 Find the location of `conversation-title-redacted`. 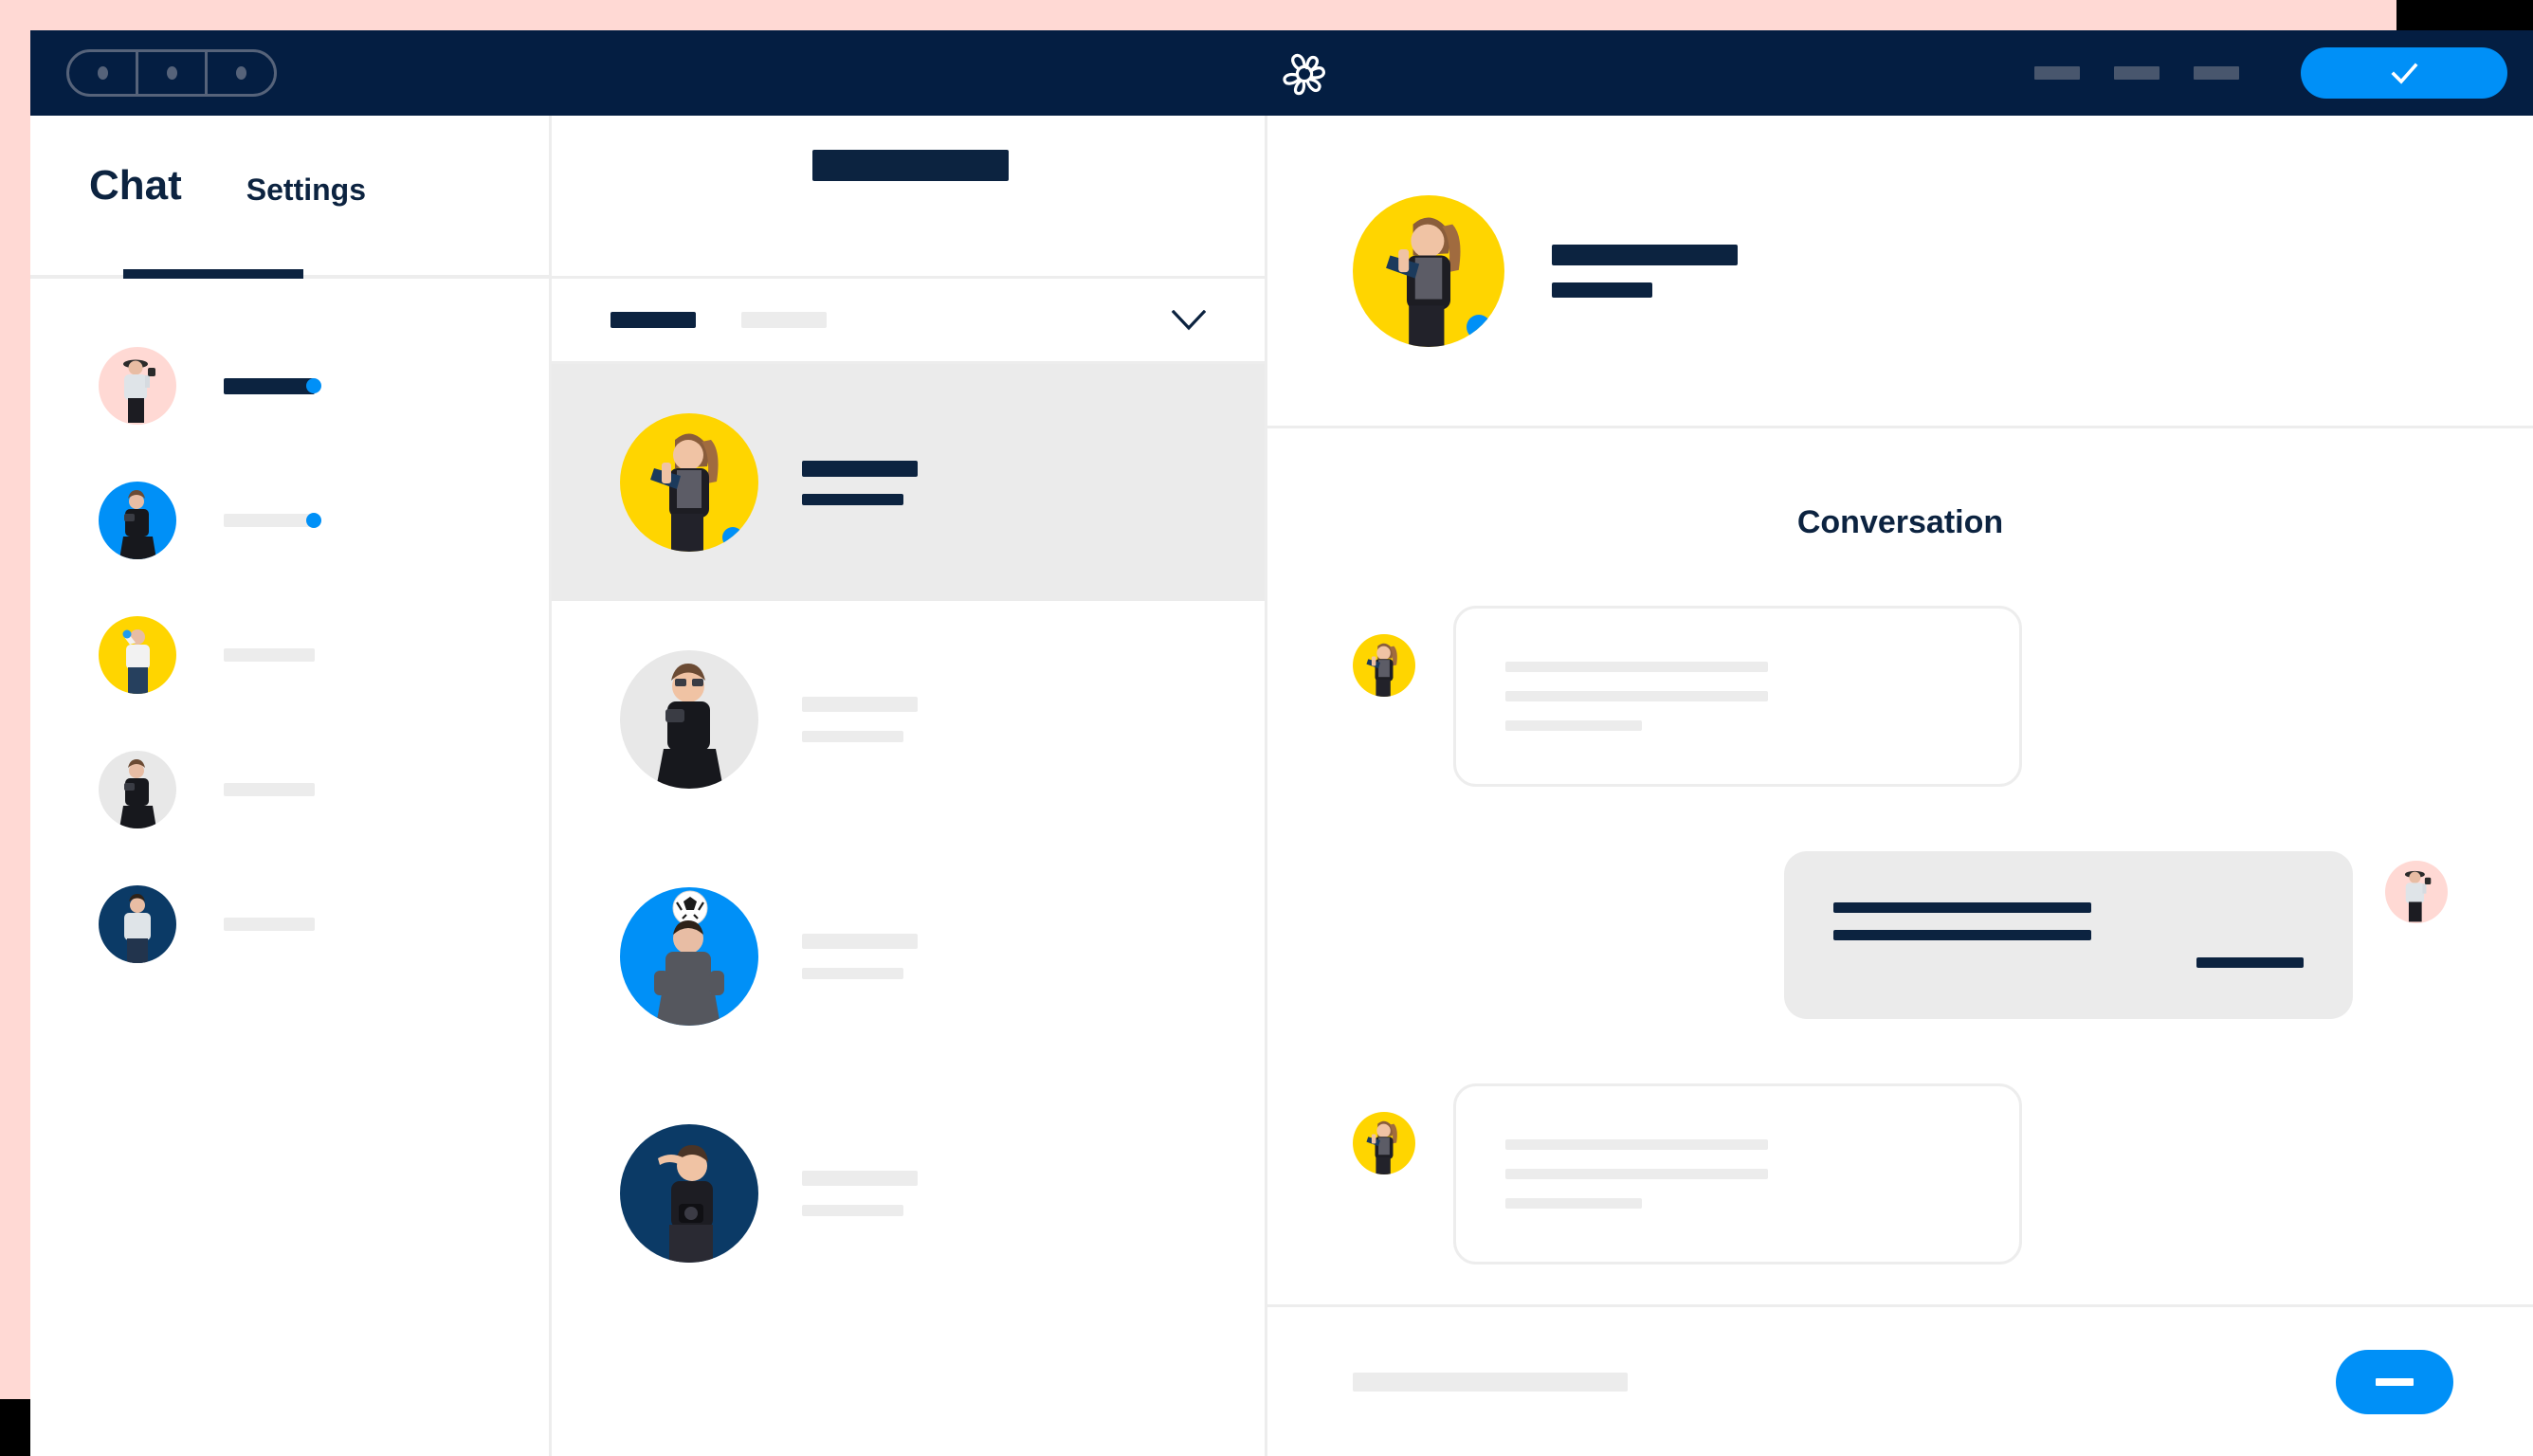

conversation-title-redacted is located at coordinates (1645, 254).